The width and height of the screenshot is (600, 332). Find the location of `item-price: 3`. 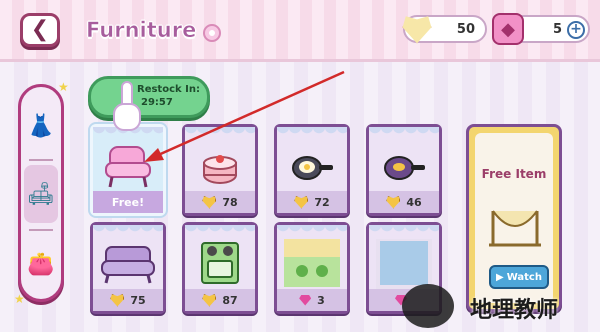

item-price: 3 is located at coordinates (312, 300).